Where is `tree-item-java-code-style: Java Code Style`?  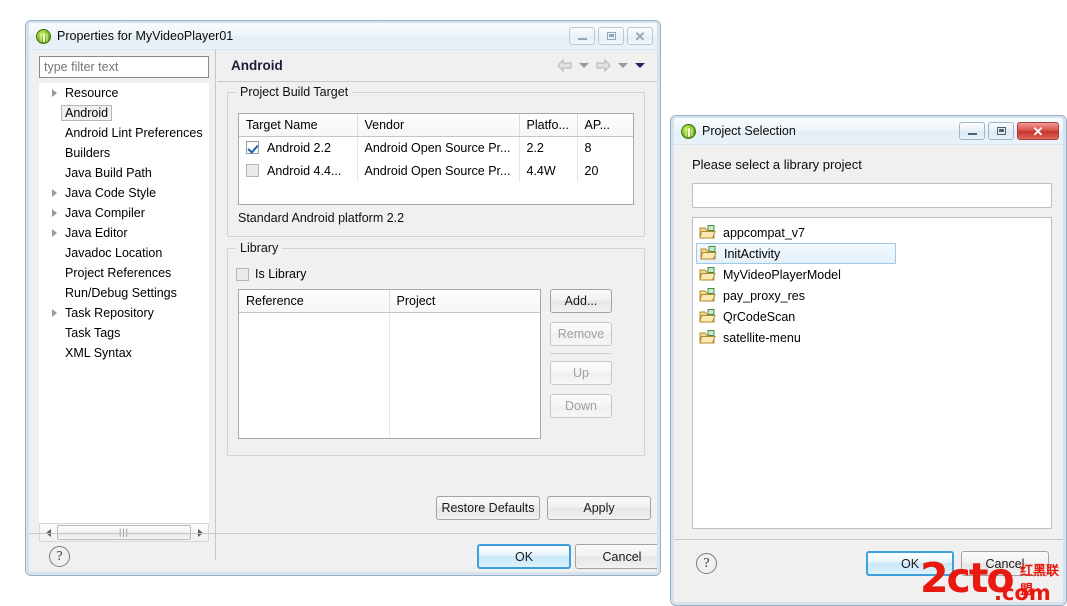 tree-item-java-code-style: Java Code Style is located at coordinates (124, 193).